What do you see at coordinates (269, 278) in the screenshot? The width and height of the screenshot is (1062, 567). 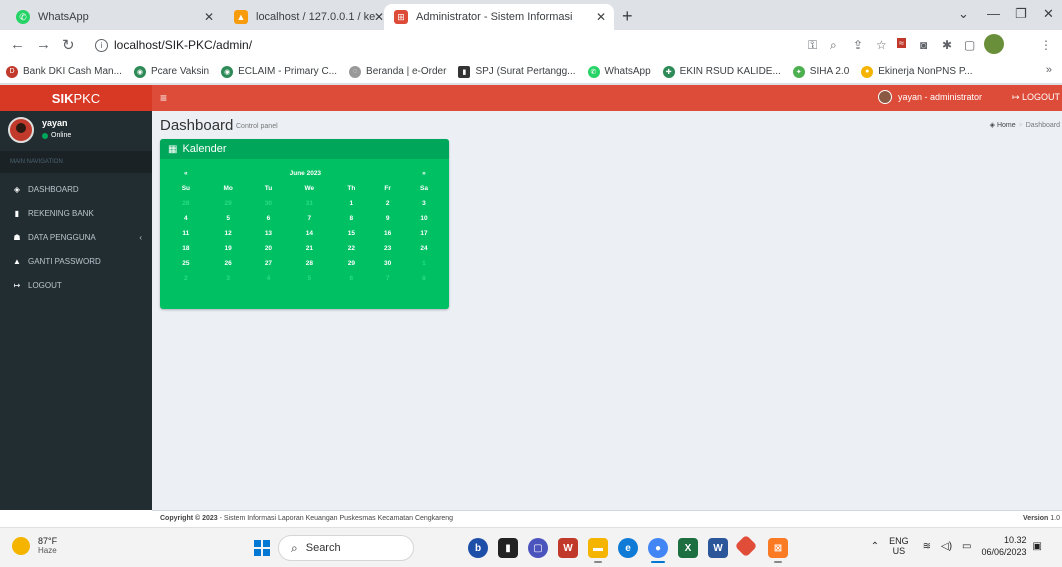 I see `calendar-day: 4` at bounding box center [269, 278].